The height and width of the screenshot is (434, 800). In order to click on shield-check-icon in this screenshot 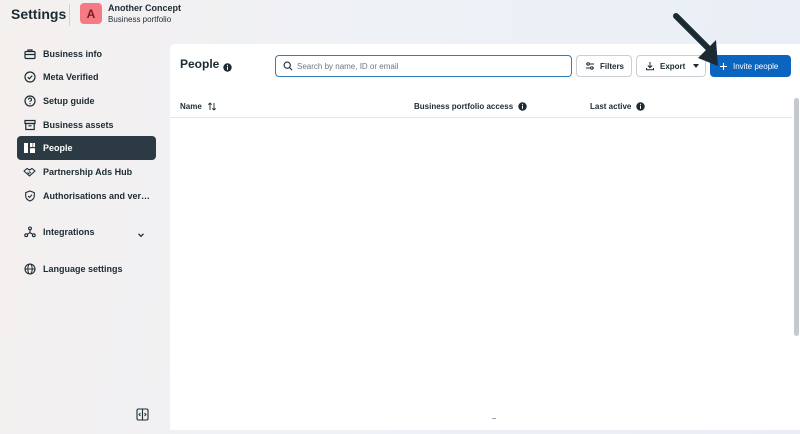, I will do `click(29, 196)`.